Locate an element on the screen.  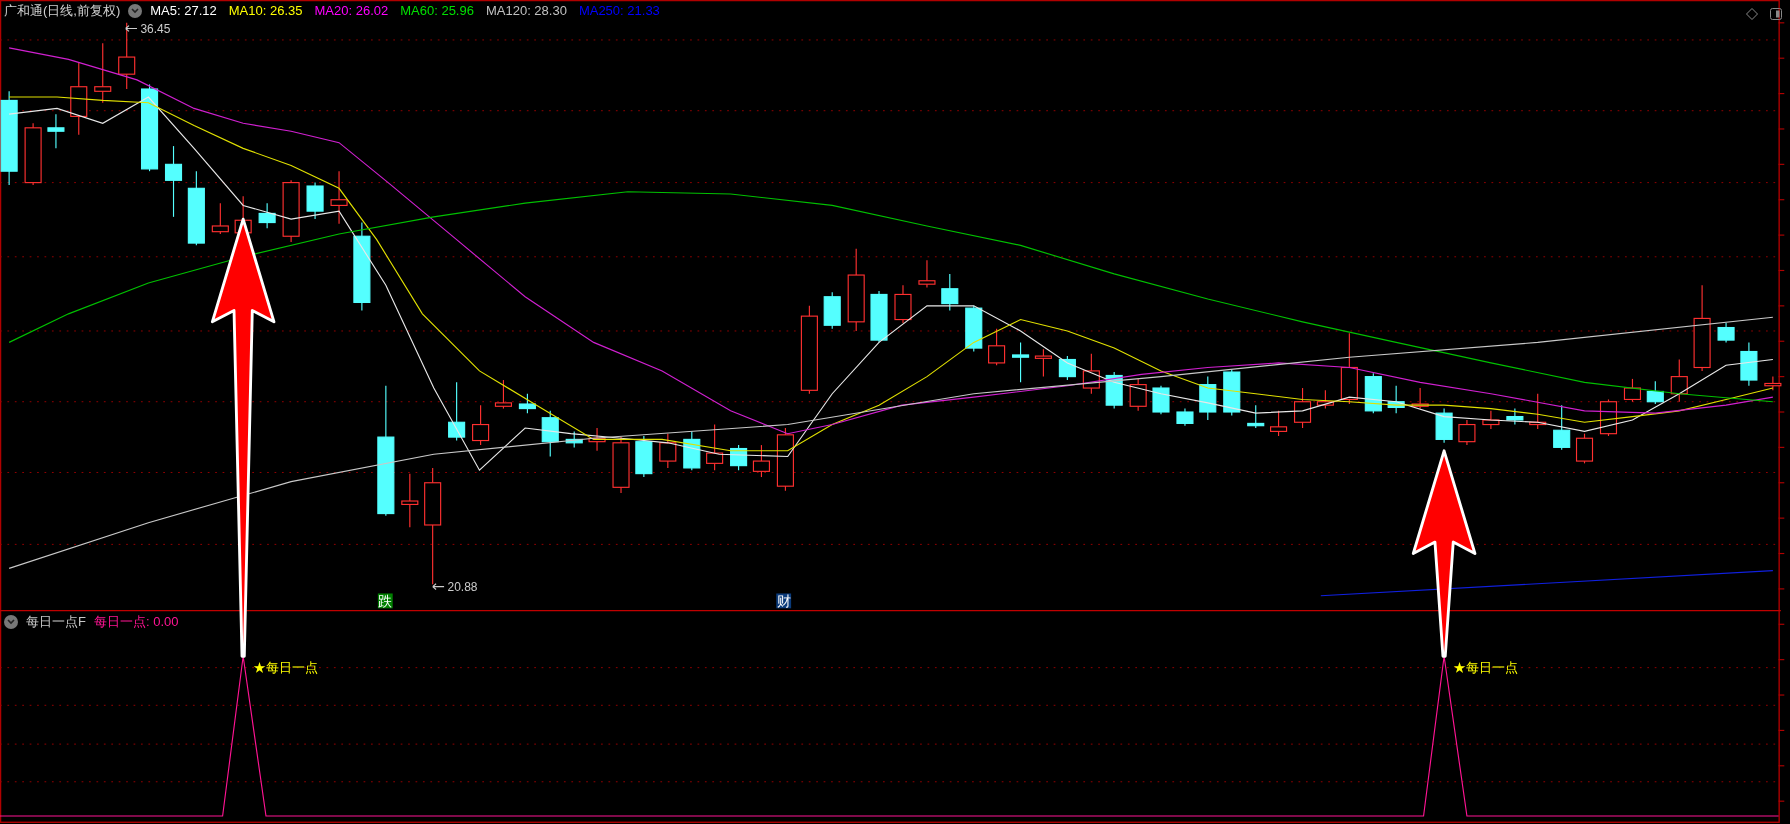
price-label: 36.45 is located at coordinates (155, 29).